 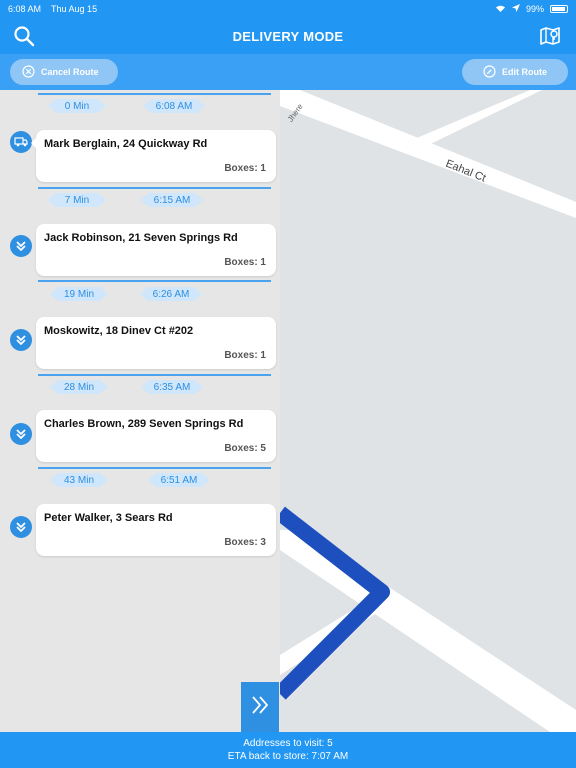 What do you see at coordinates (21, 142) in the screenshot?
I see `truck-icon` at bounding box center [21, 142].